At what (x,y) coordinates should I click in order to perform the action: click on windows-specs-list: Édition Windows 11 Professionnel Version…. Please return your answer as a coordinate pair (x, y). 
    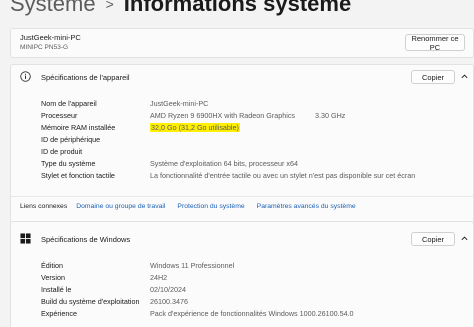
    Looking at the image, I should click on (197, 289).